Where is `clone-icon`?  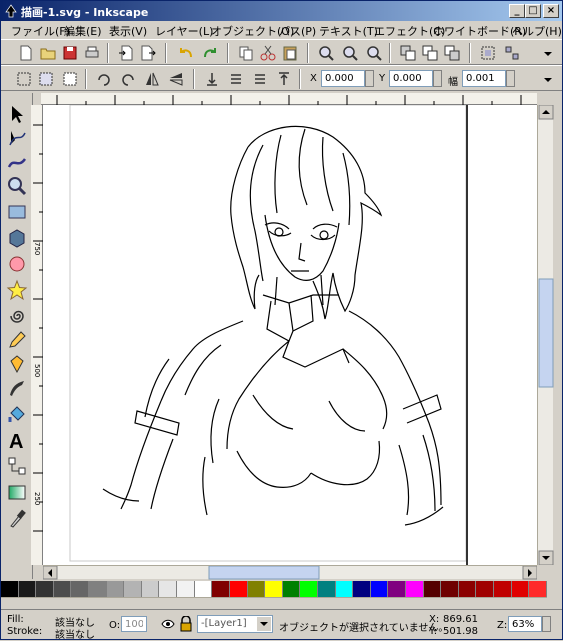
clone-icon is located at coordinates (430, 53).